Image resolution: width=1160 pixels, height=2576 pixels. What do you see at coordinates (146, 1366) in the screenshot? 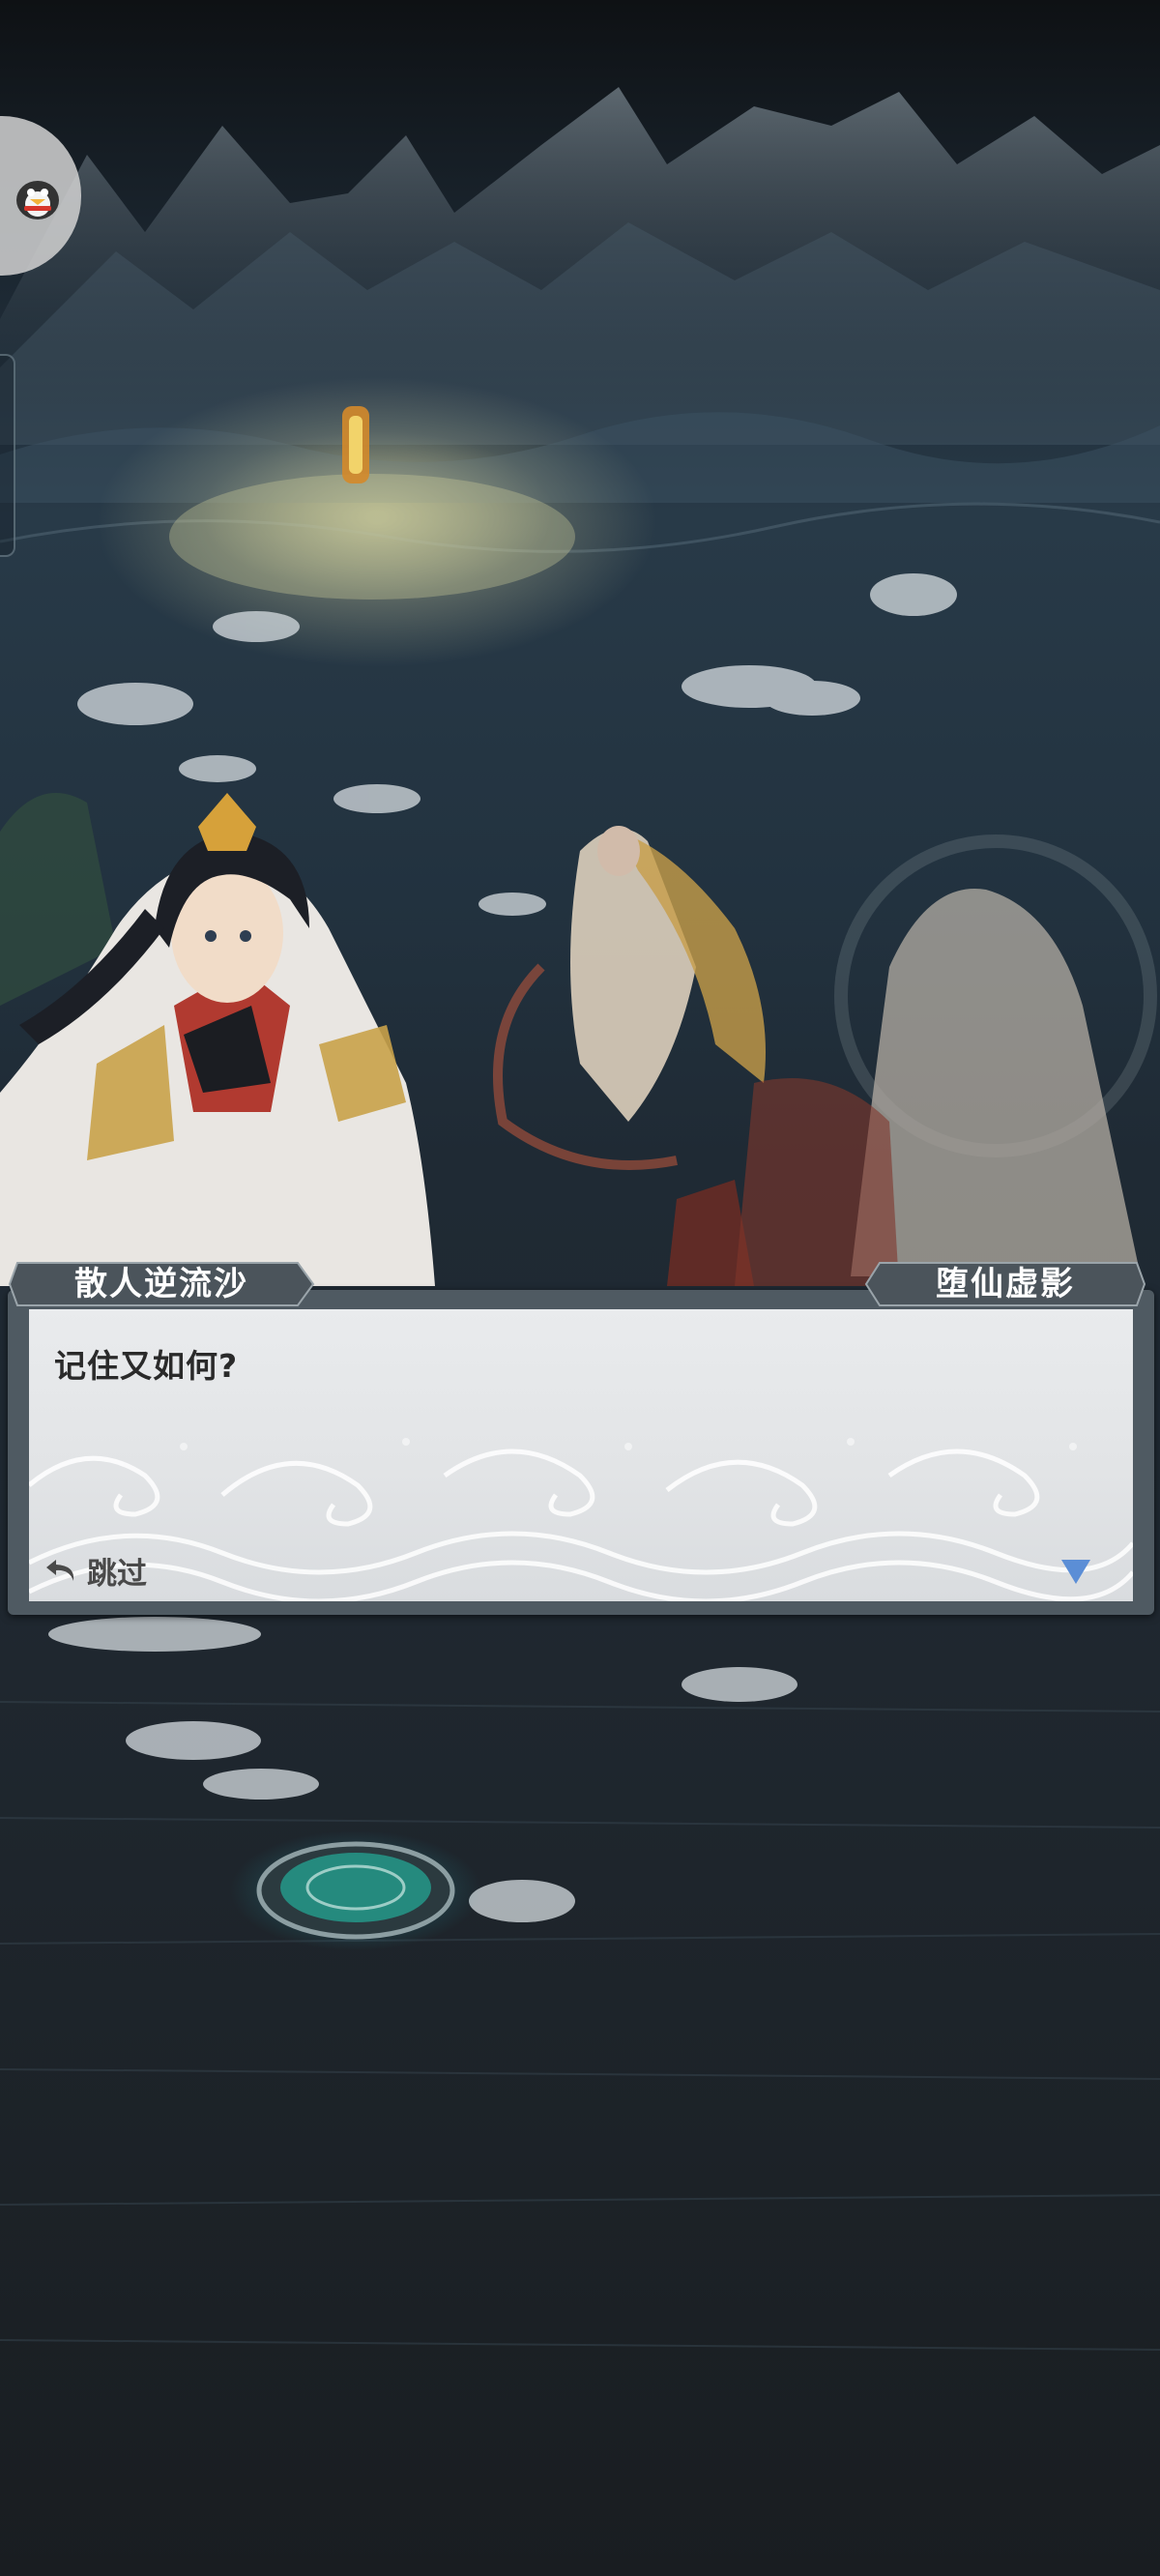
I see `dialog-text: 记住又如何?` at bounding box center [146, 1366].